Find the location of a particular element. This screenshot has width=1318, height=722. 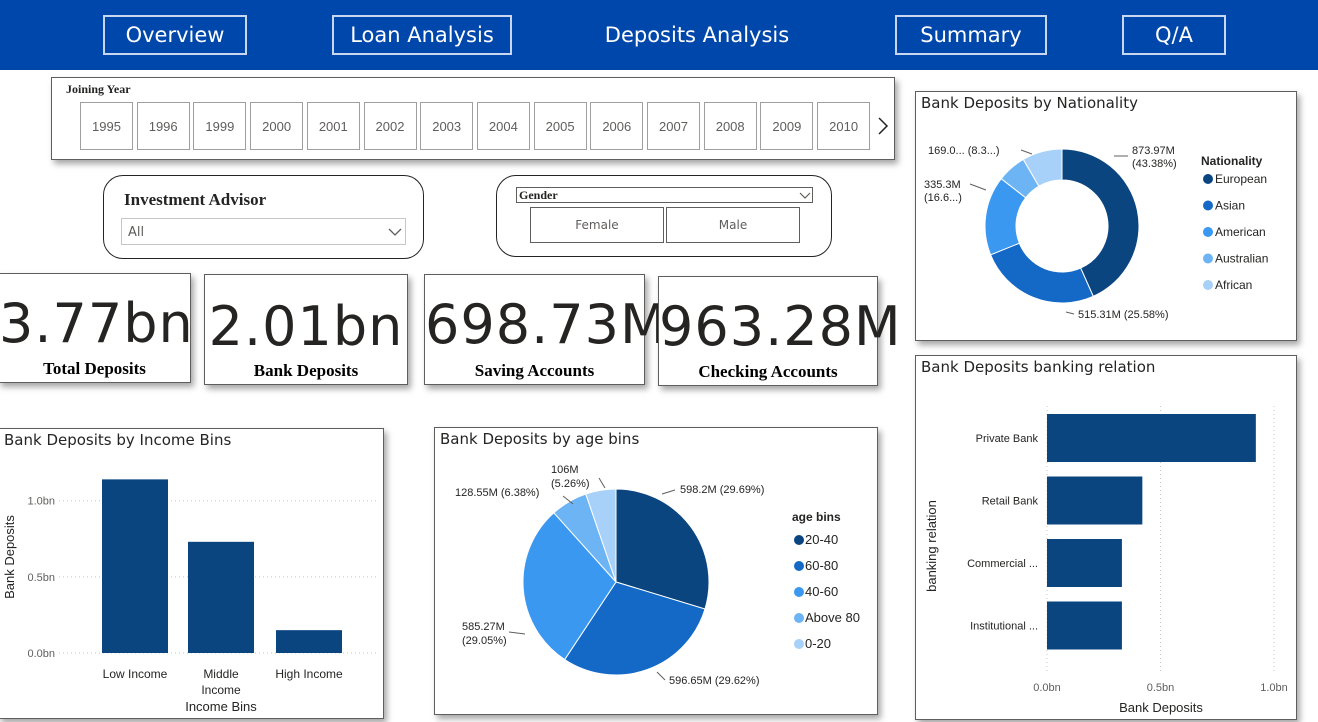

legend-label-australian: Australian is located at coordinates (1241, 259).